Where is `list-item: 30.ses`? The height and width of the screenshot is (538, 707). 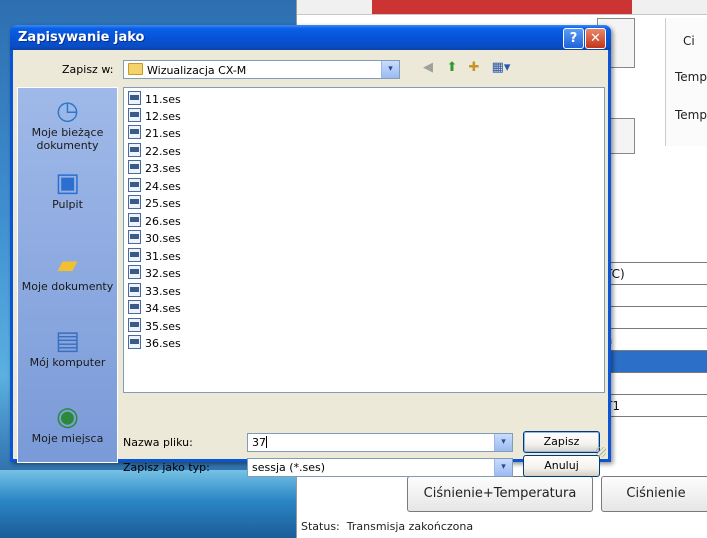
list-item: 30.ses is located at coordinates (154, 238).